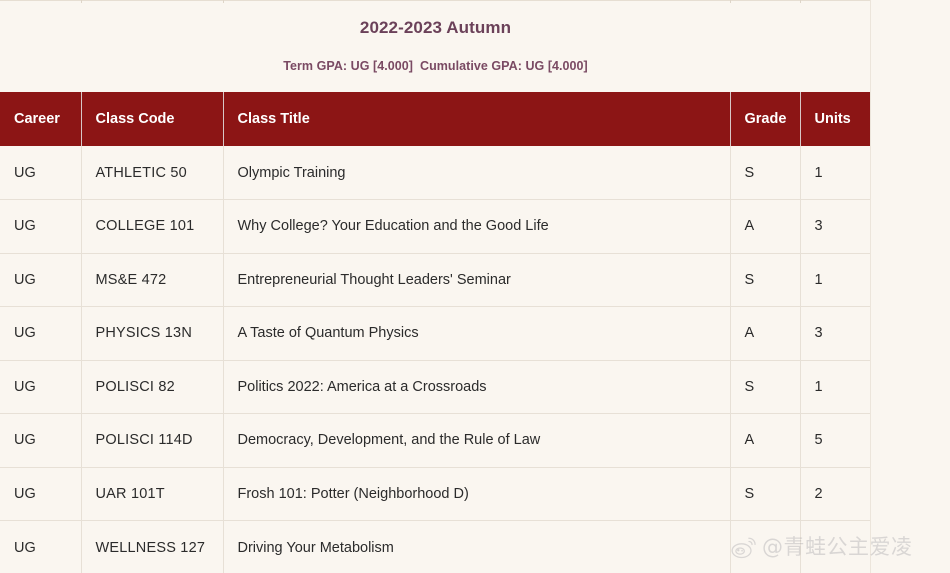  I want to click on cell-class-title: Politics 2022: America at a Crossroads, so click(477, 387).